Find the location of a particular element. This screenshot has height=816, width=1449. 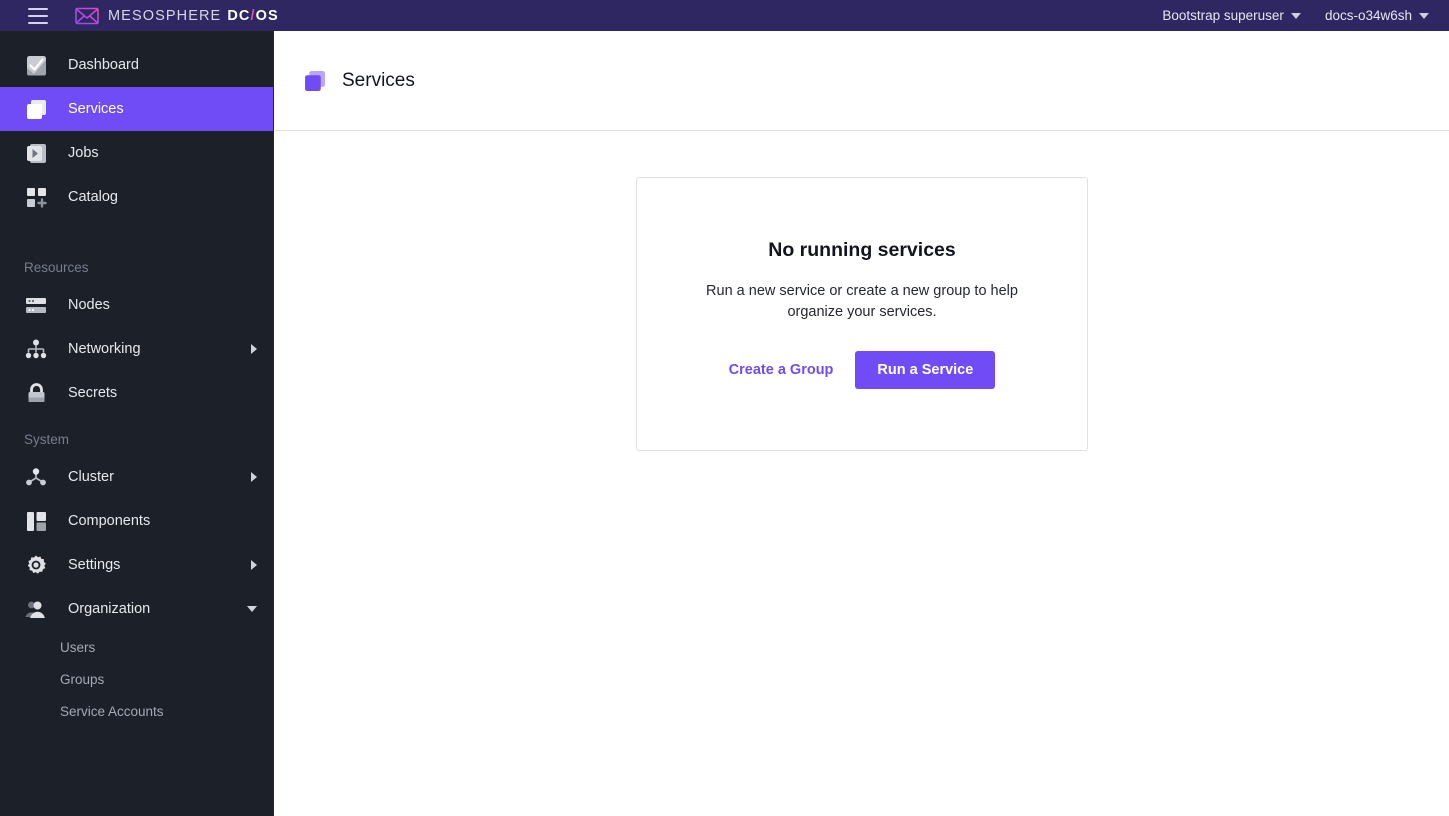

sidebar-section-resources: Resources is located at coordinates (136, 263).